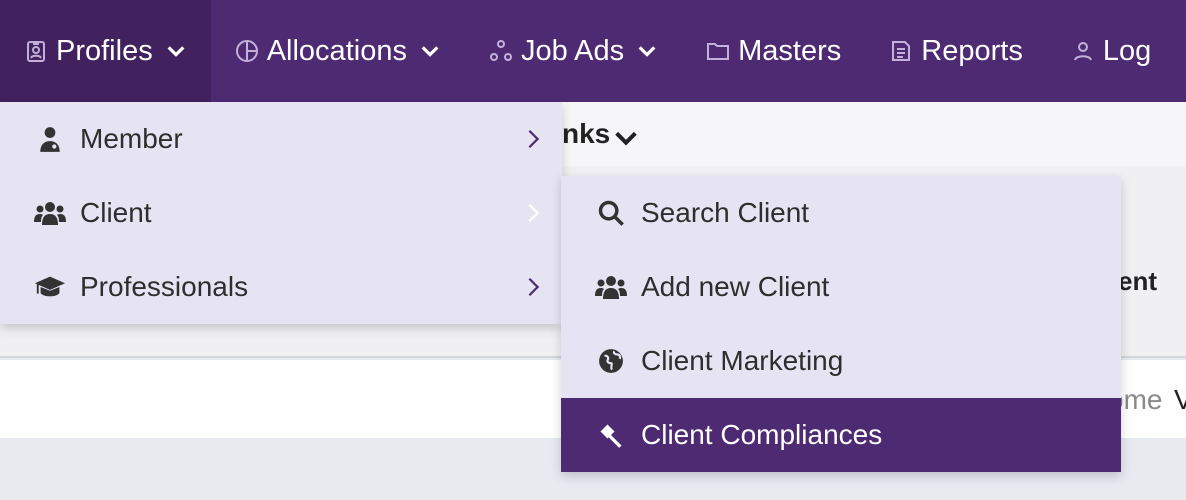 Image resolution: width=1186 pixels, height=500 pixels. I want to click on nav-job-ads: Job Ads, so click(573, 51).